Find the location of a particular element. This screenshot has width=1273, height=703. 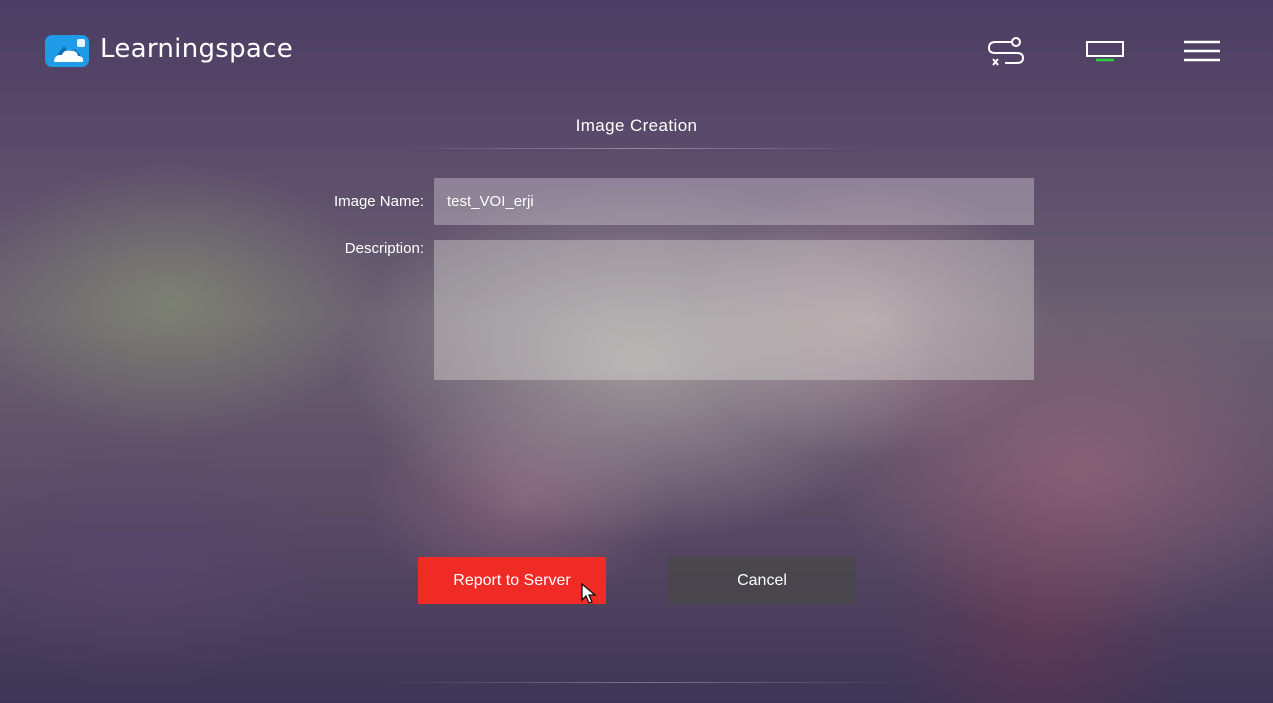

dialog-title: Image Creation is located at coordinates (636, 125).